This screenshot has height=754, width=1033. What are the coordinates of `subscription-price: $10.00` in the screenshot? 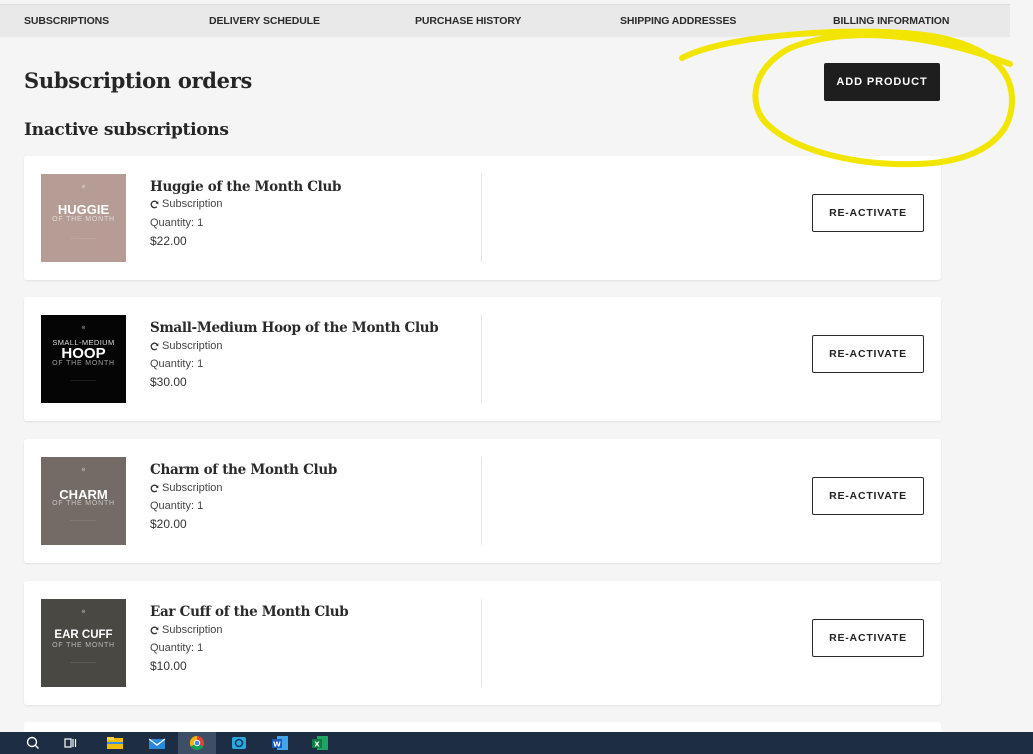 It's located at (168, 666).